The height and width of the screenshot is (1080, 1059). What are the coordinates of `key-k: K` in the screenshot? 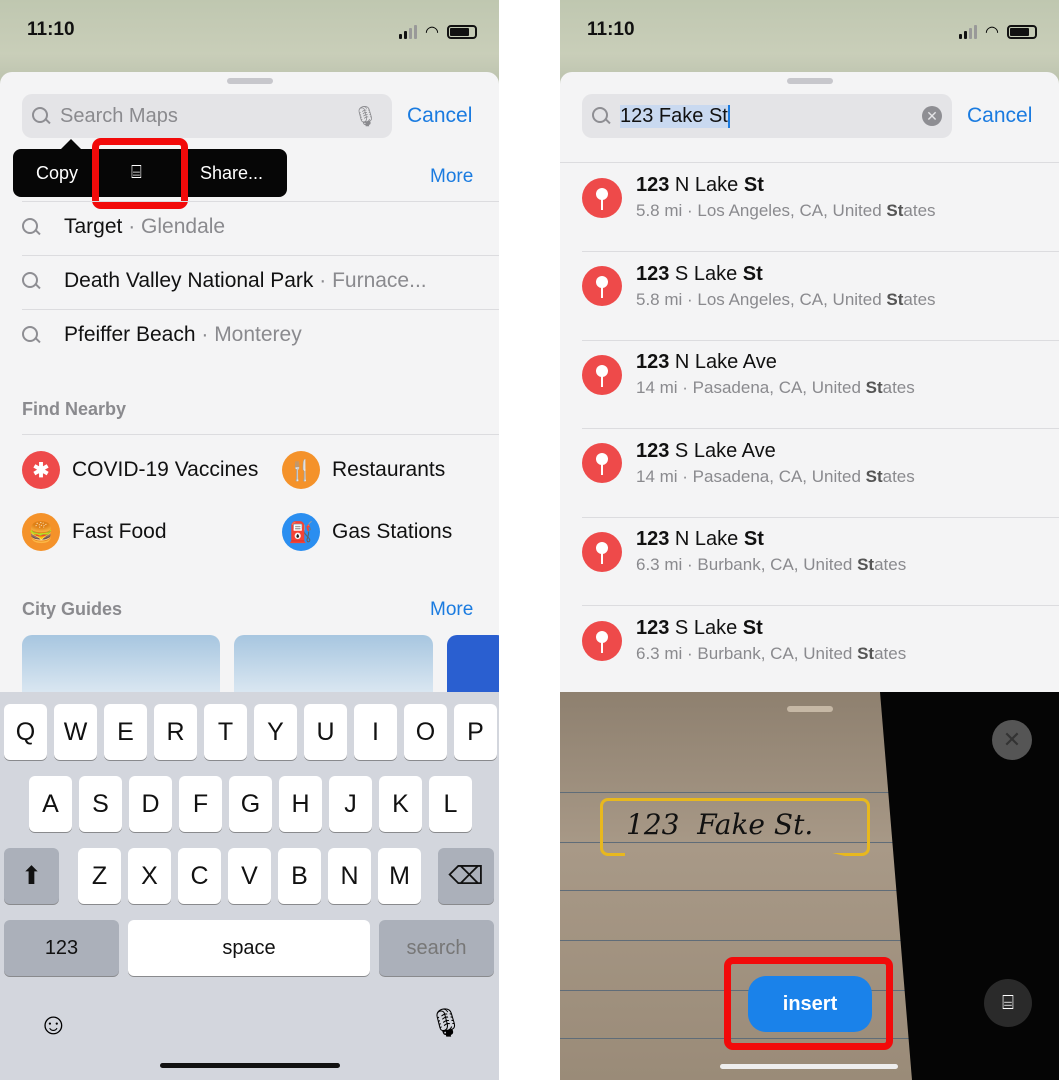 It's located at (400, 804).